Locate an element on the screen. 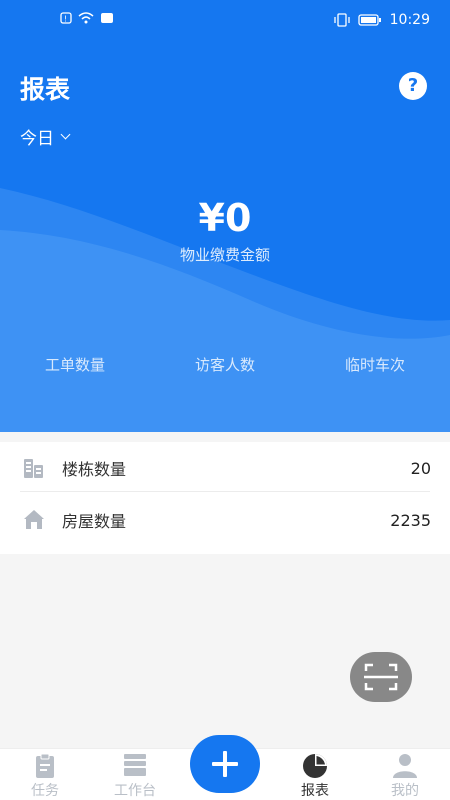 This screenshot has height=800, width=450. scan-button is located at coordinates (381, 677).